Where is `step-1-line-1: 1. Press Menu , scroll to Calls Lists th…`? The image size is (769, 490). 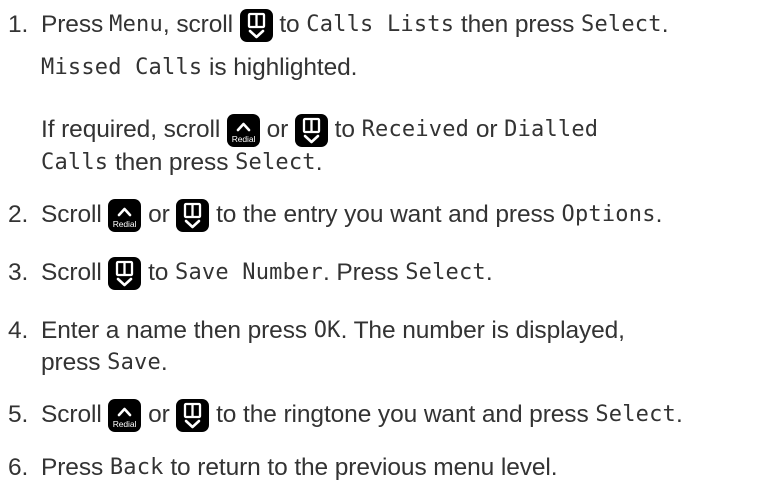
step-1-line-1: 1. Press Menu , scroll to Calls Lists th… is located at coordinates (338, 25).